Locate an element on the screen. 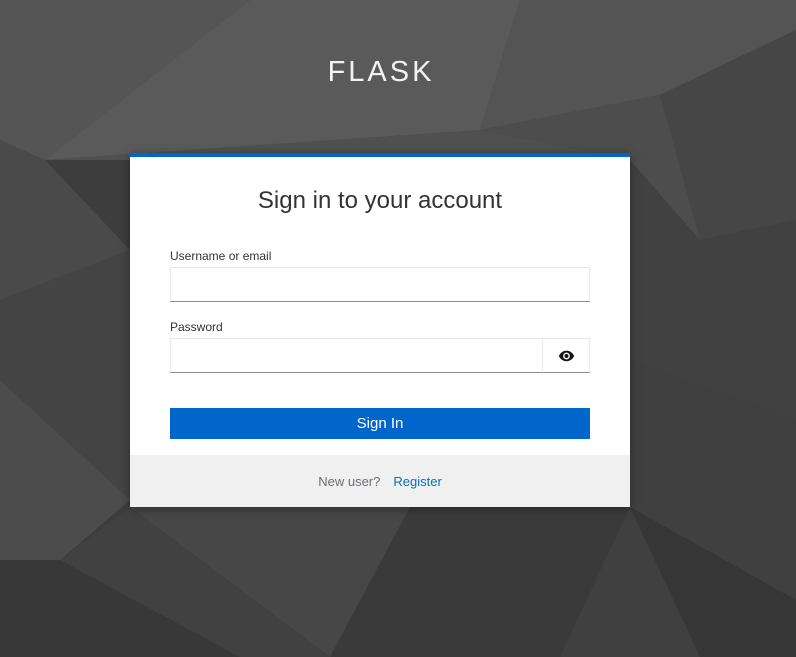 This screenshot has width=796, height=657. register-prompt: New user? is located at coordinates (349, 481).